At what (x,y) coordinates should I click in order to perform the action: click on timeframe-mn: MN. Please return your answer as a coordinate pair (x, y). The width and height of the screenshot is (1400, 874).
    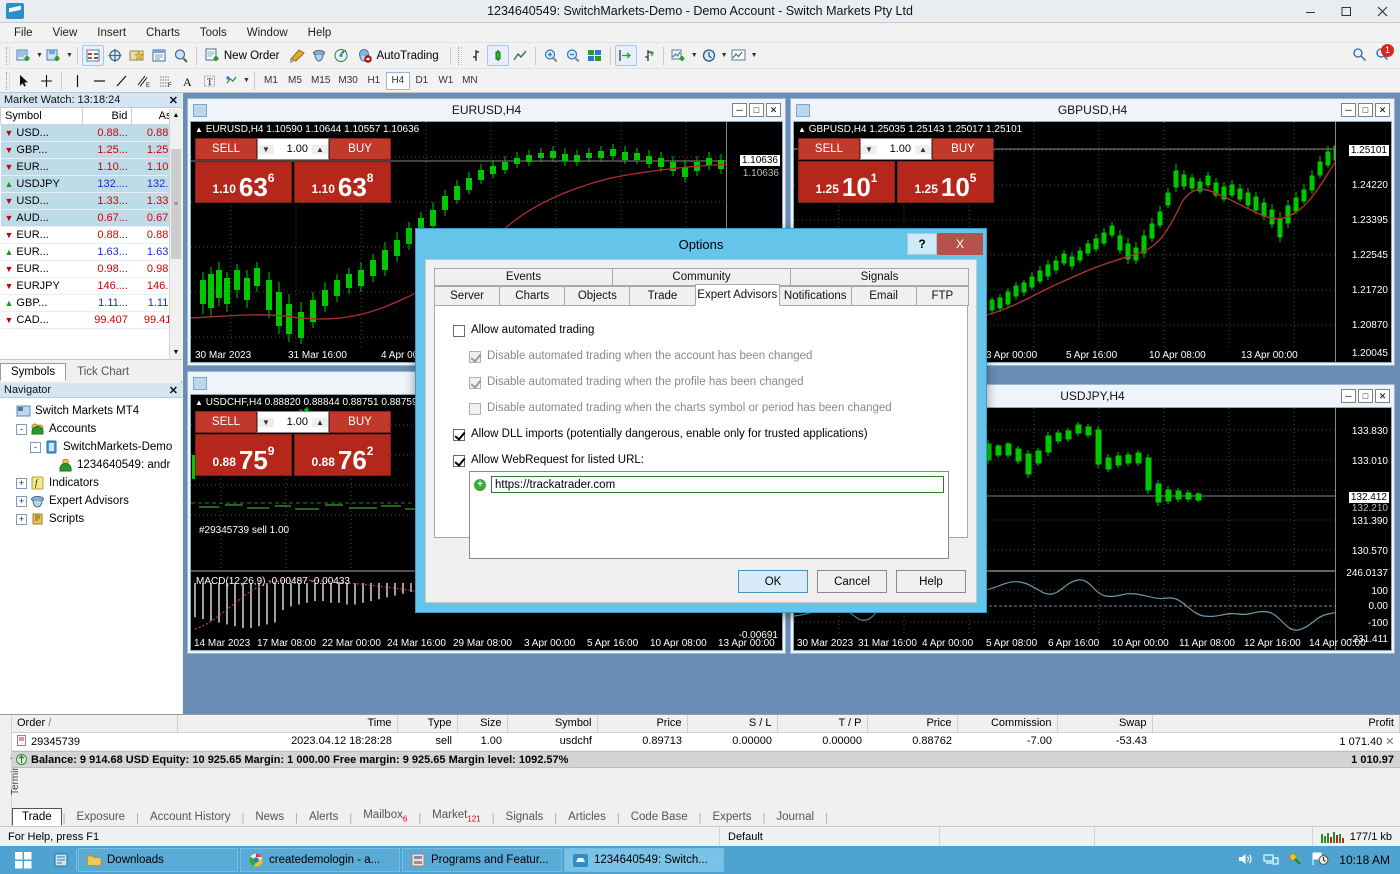
    Looking at the image, I should click on (470, 81).